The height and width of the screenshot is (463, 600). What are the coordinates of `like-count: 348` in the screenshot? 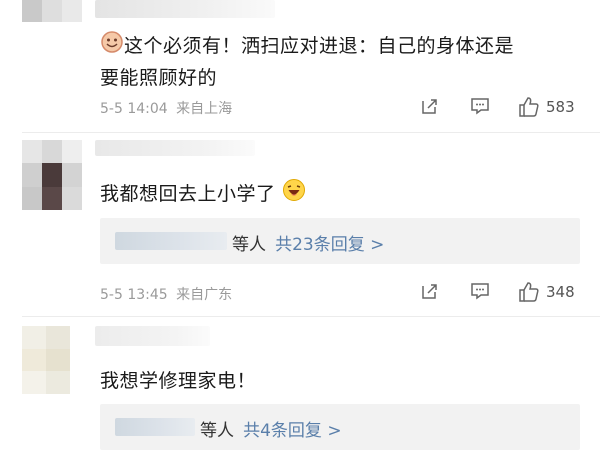 It's located at (560, 292).